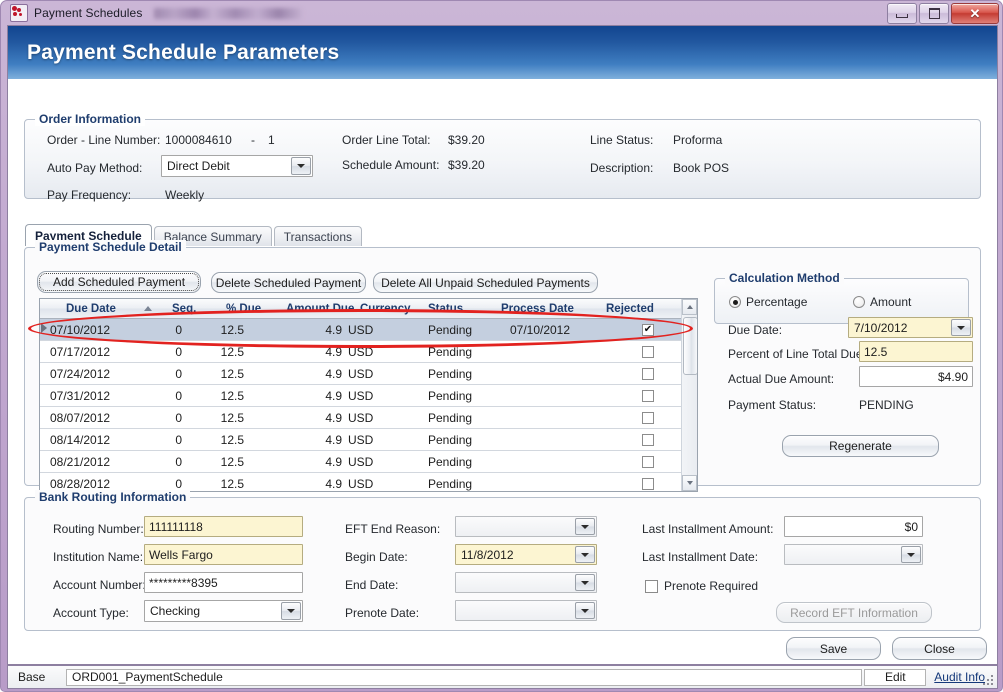 This screenshot has height=692, width=1003. I want to click on close-label: Close, so click(939, 648).